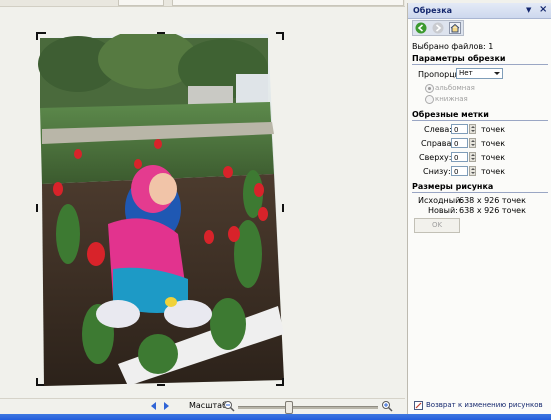 Image resolution: width=551 pixels, height=420 pixels. I want to click on mark-top-input: 0, so click(459, 157).